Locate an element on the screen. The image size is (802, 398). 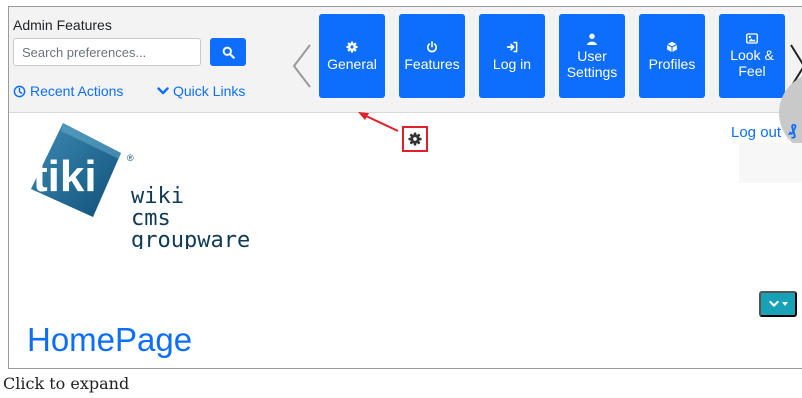
feature-user-settings-label: User Settings is located at coordinates (592, 63).